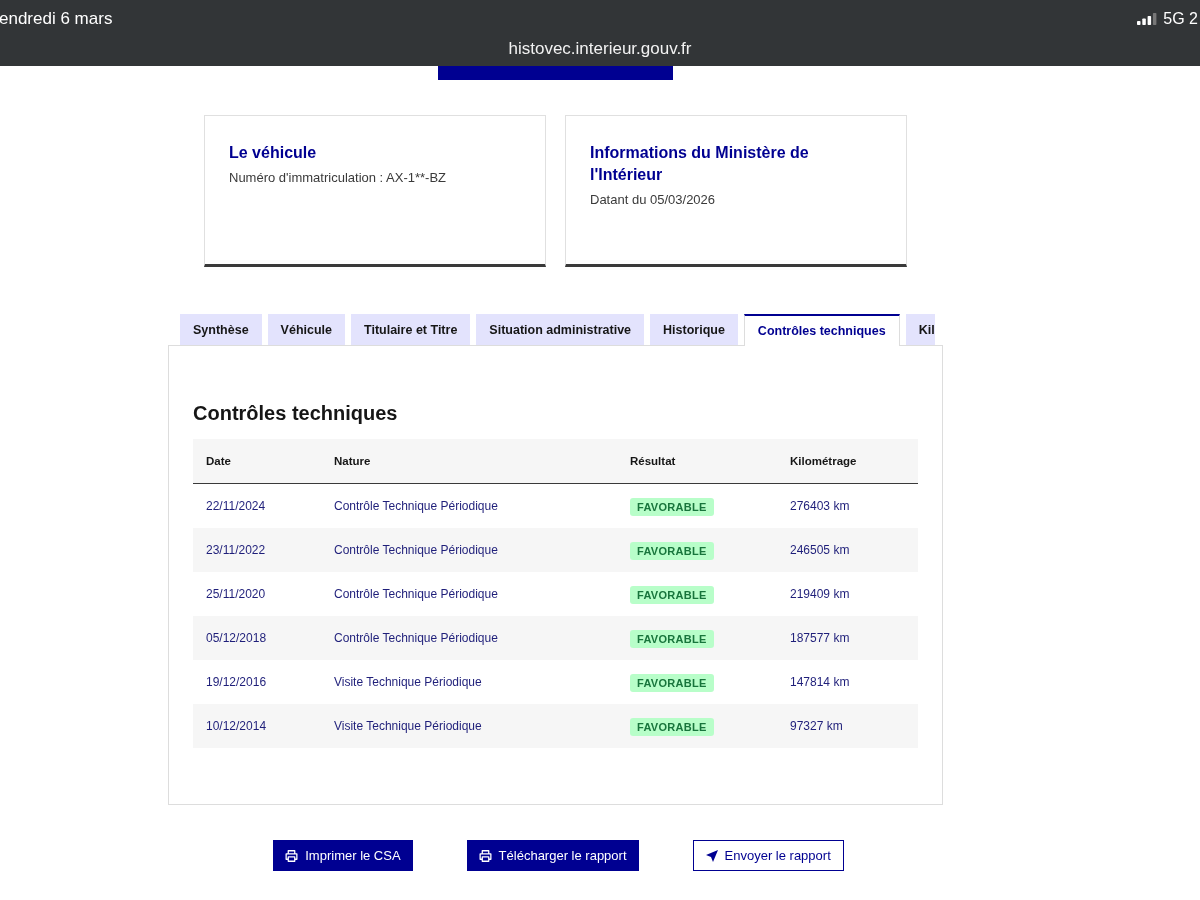 This screenshot has height=900, width=1200. What do you see at coordinates (820, 550) in the screenshot?
I see `table-cell-text: 246505 km` at bounding box center [820, 550].